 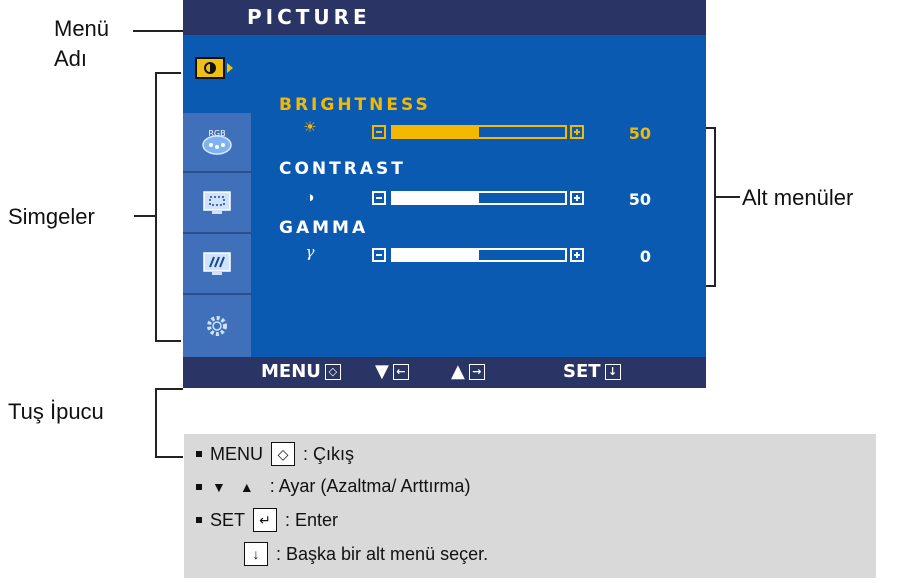 I want to click on tracking-icon-glyph, so click(x=217, y=263).